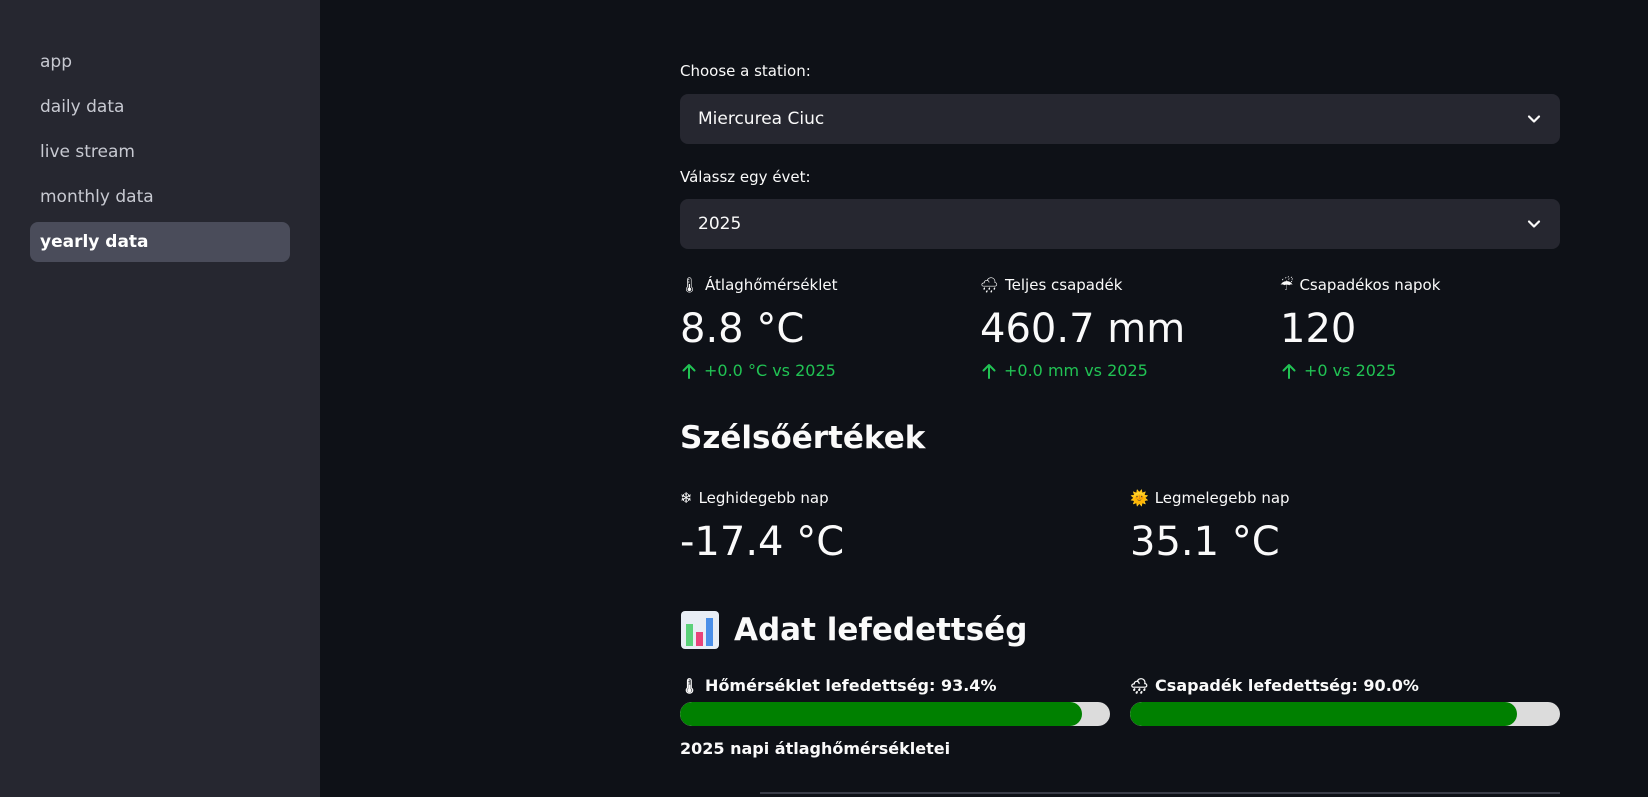  Describe the element at coordinates (686, 498) in the screenshot. I see `snowflake-icon: ❄` at that location.